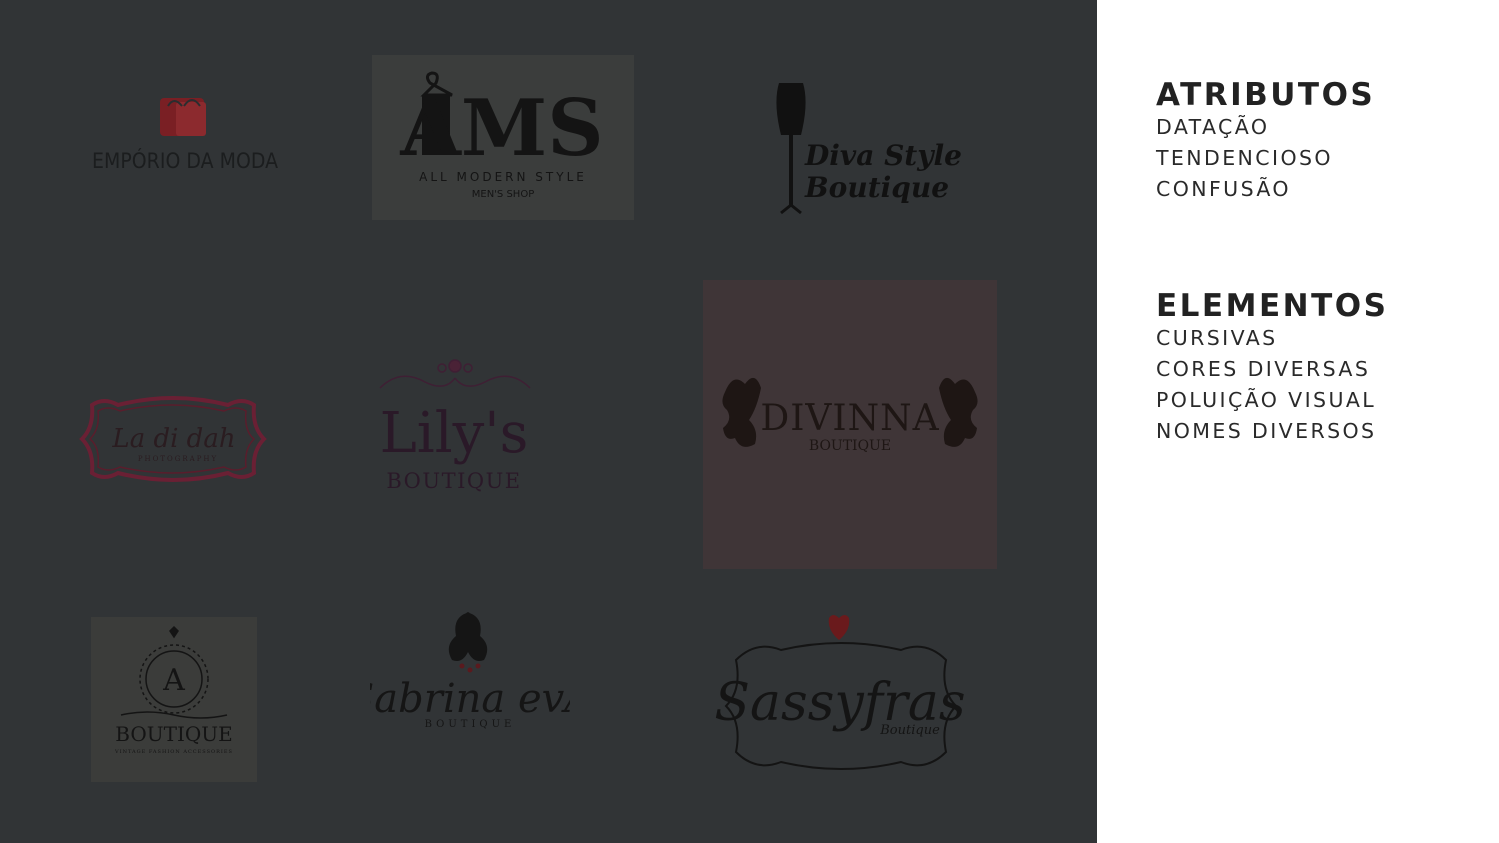 This screenshot has height=843, width=1499. Describe the element at coordinates (876, 187) in the screenshot. I see `logo-text-line2: Boutique` at that location.